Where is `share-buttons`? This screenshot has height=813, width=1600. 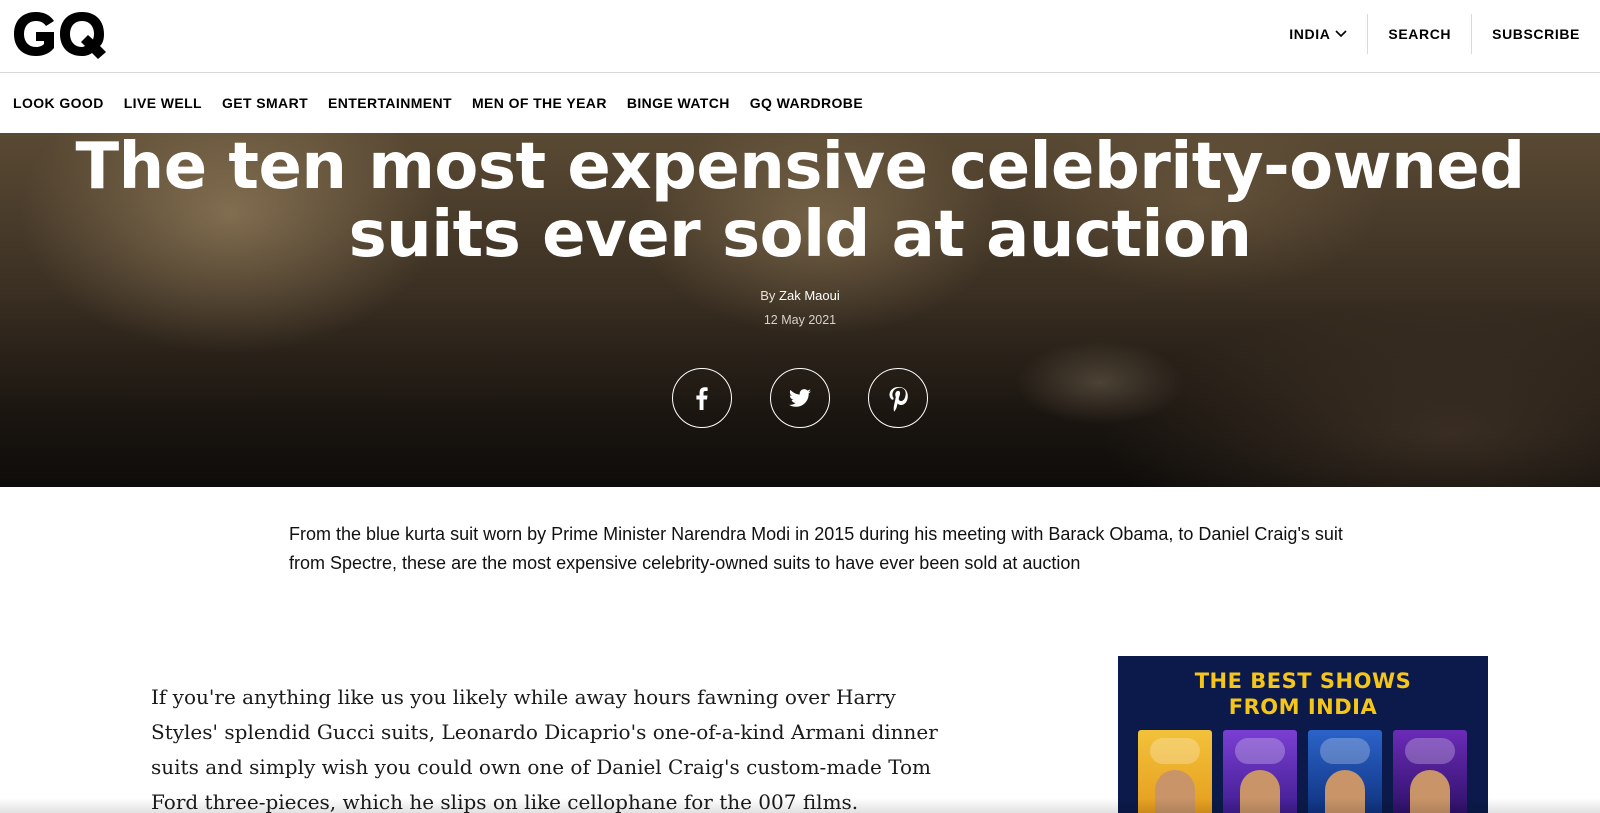 share-buttons is located at coordinates (800, 398).